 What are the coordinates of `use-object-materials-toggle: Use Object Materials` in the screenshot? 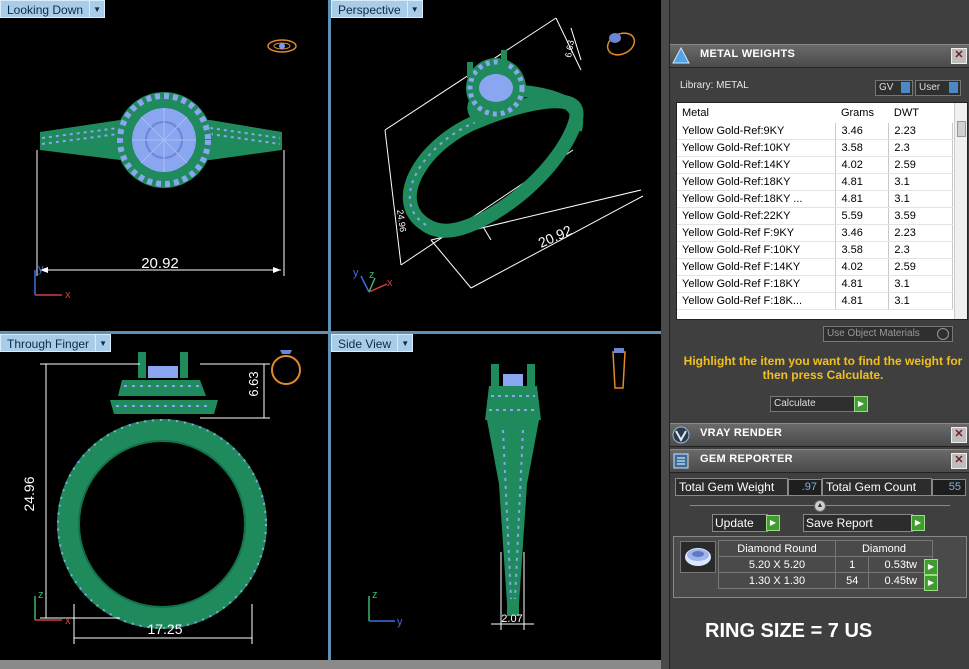 It's located at (888, 334).